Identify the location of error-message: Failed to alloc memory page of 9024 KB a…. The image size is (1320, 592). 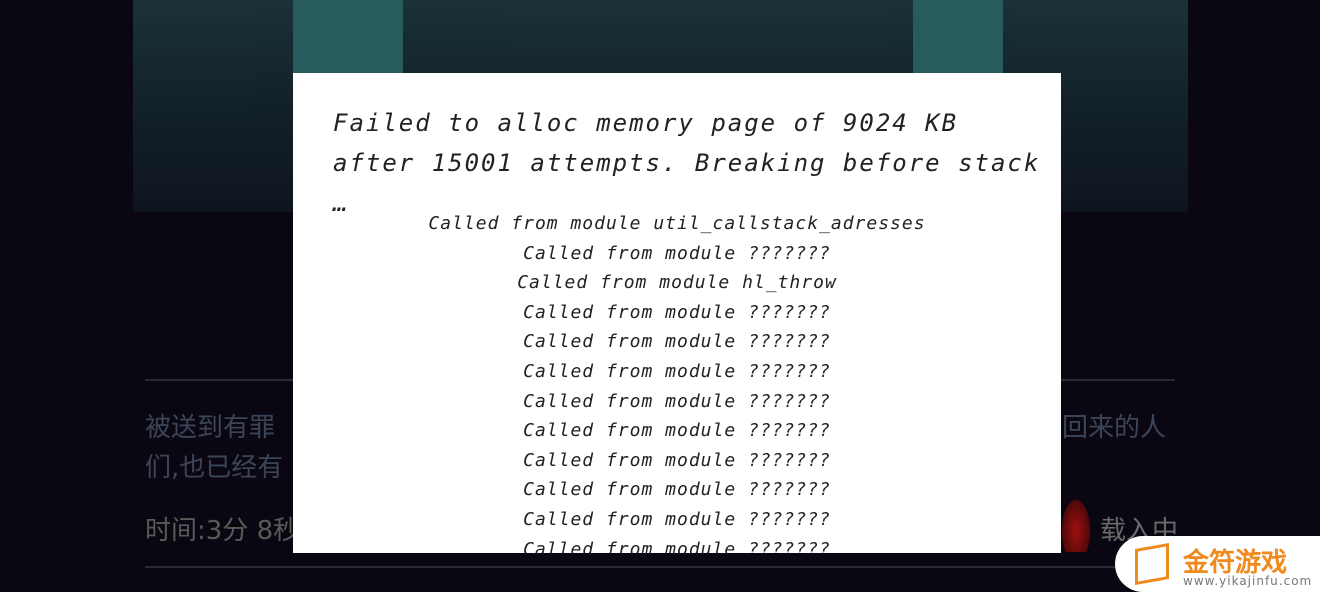
(697, 163).